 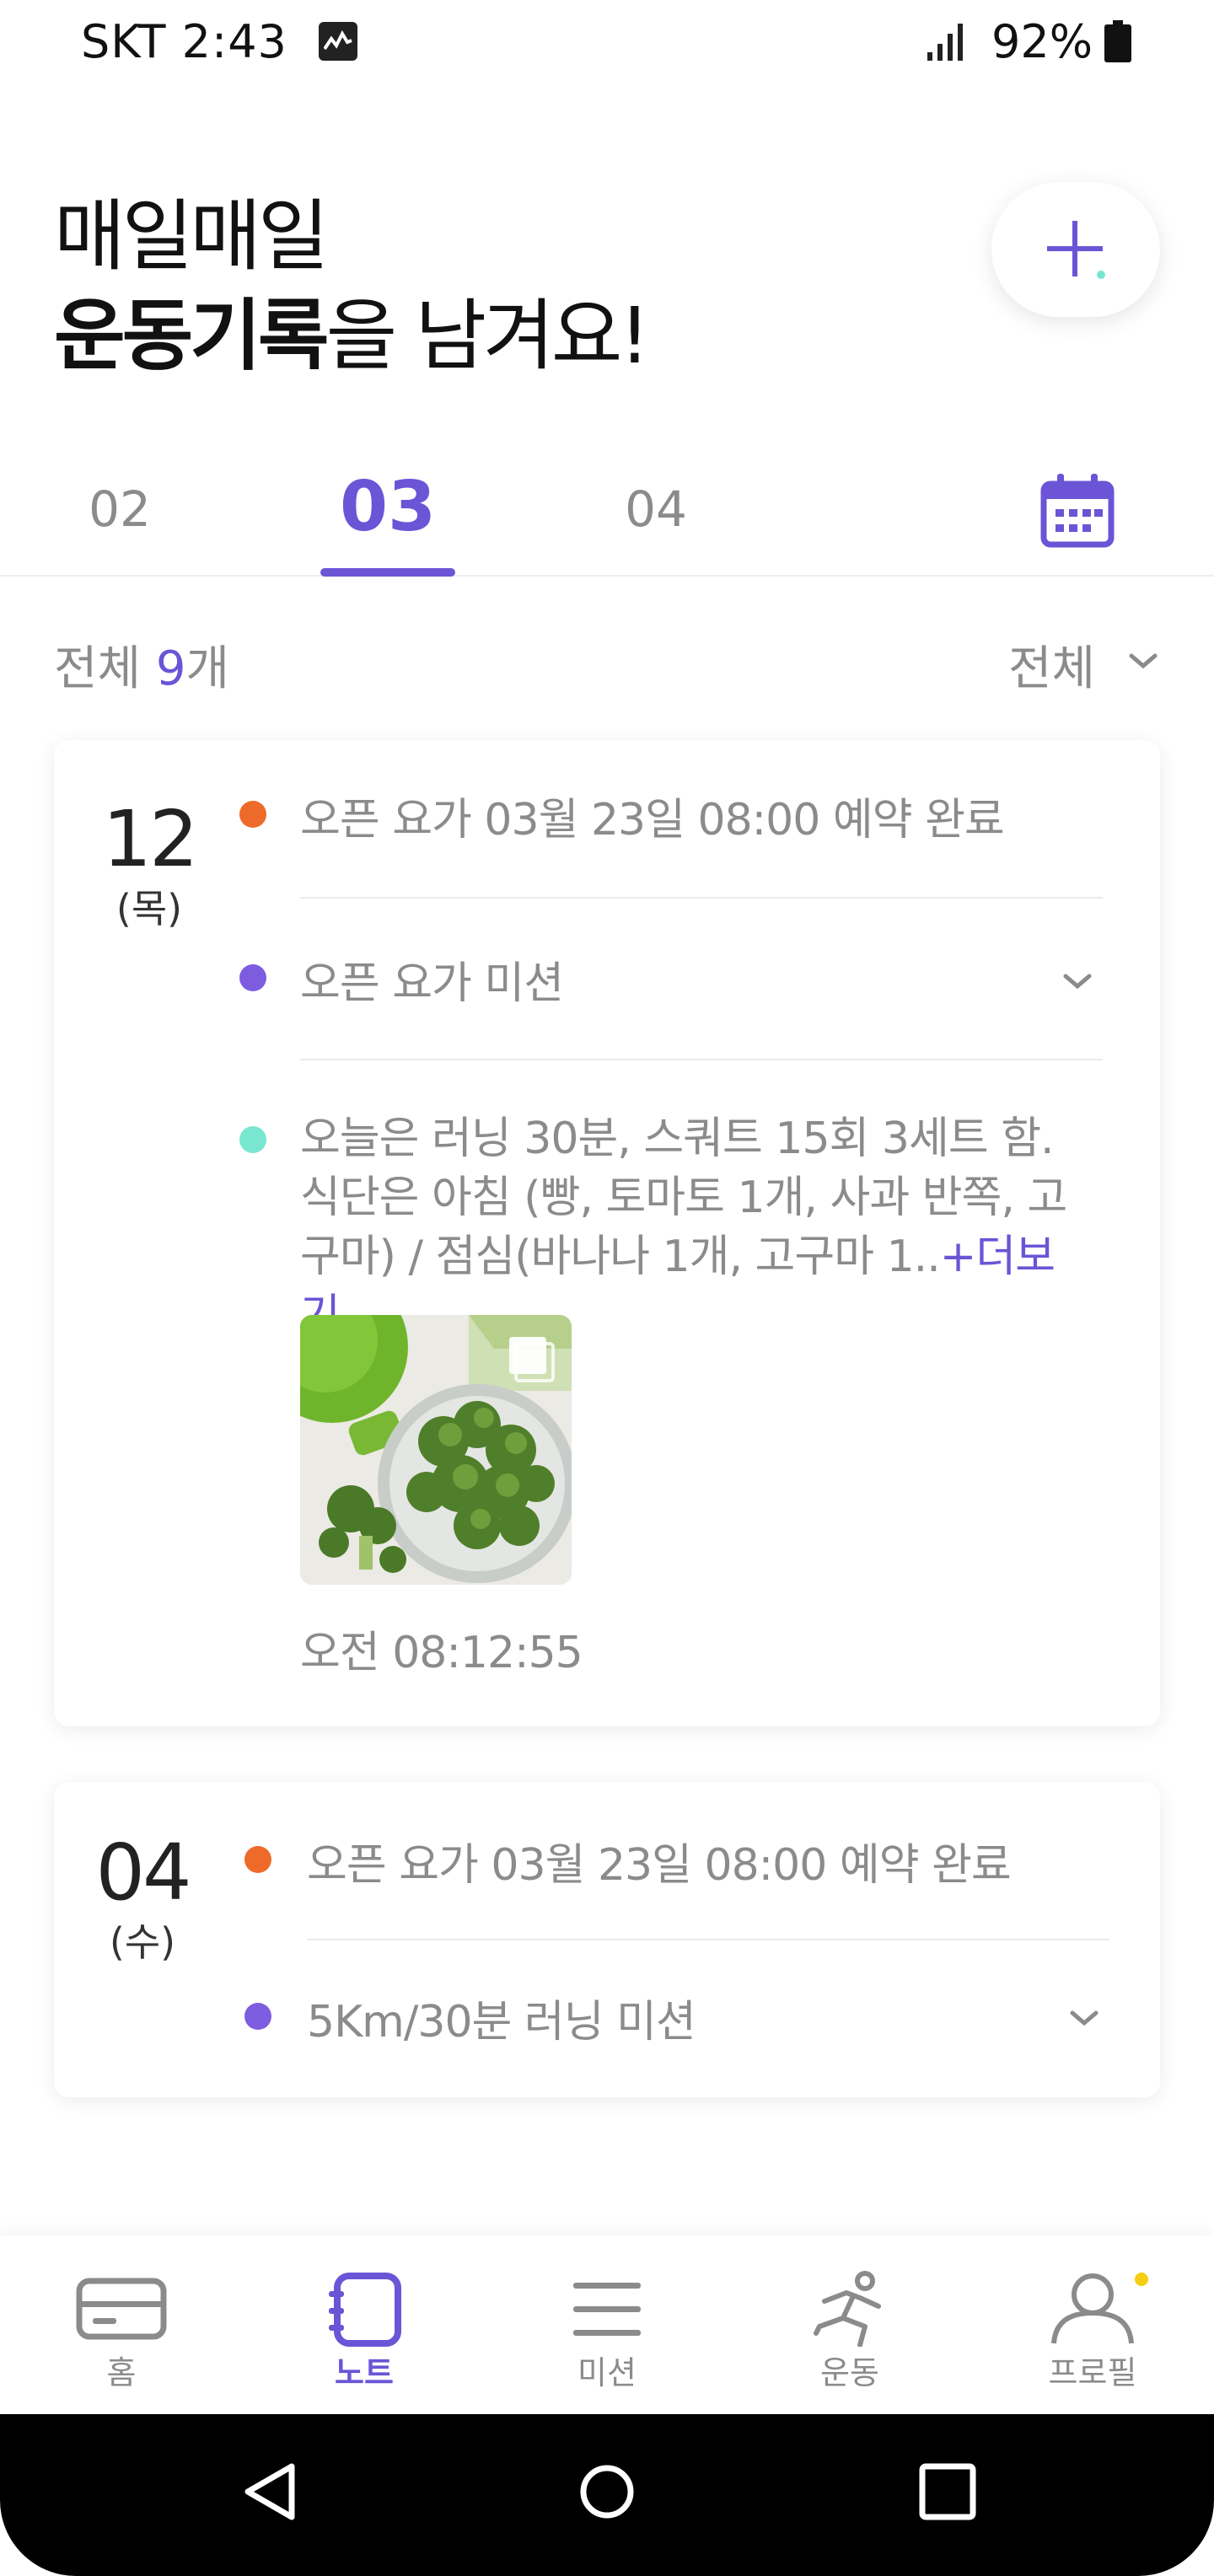 I want to click on count-suffix: 개, so click(x=207, y=668).